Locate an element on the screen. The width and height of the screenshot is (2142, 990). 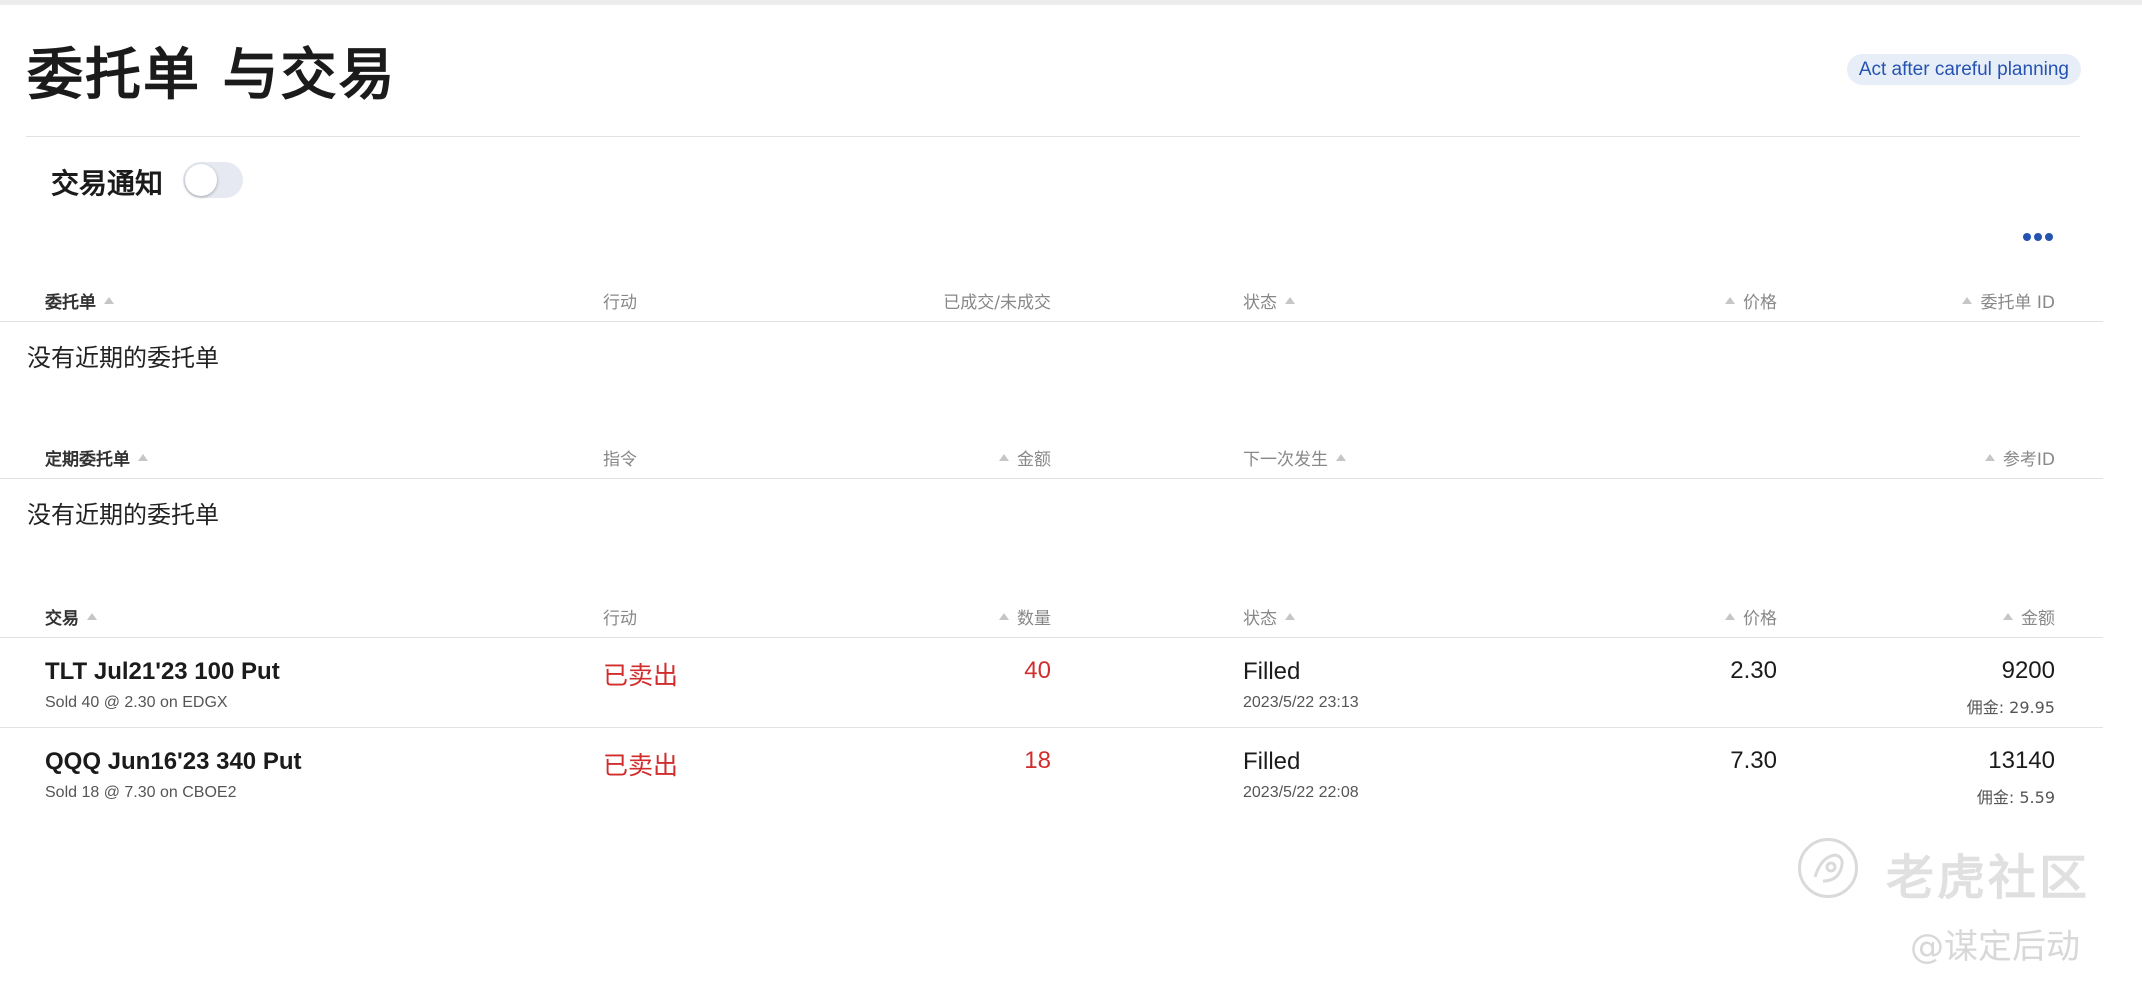
header-quantity: 数量 is located at coordinates (1021, 616).